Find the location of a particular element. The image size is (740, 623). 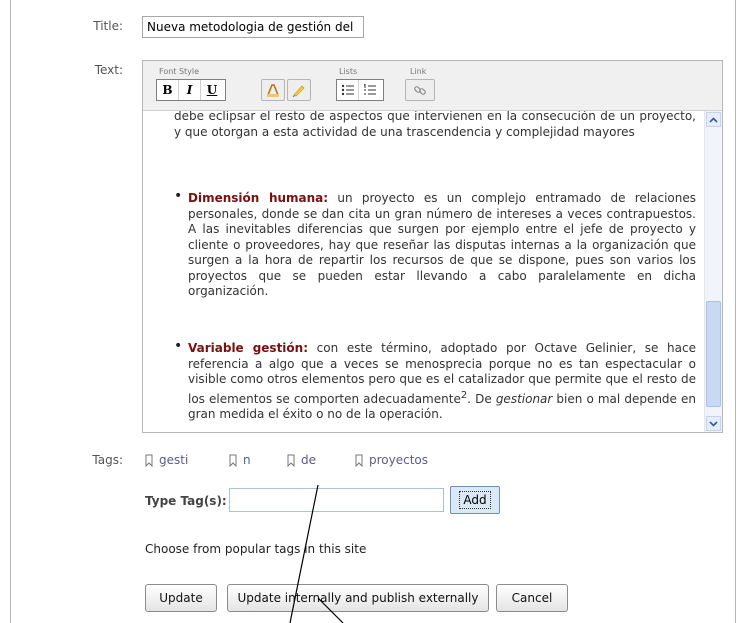

tags-label: Tags: is located at coordinates (107, 460).